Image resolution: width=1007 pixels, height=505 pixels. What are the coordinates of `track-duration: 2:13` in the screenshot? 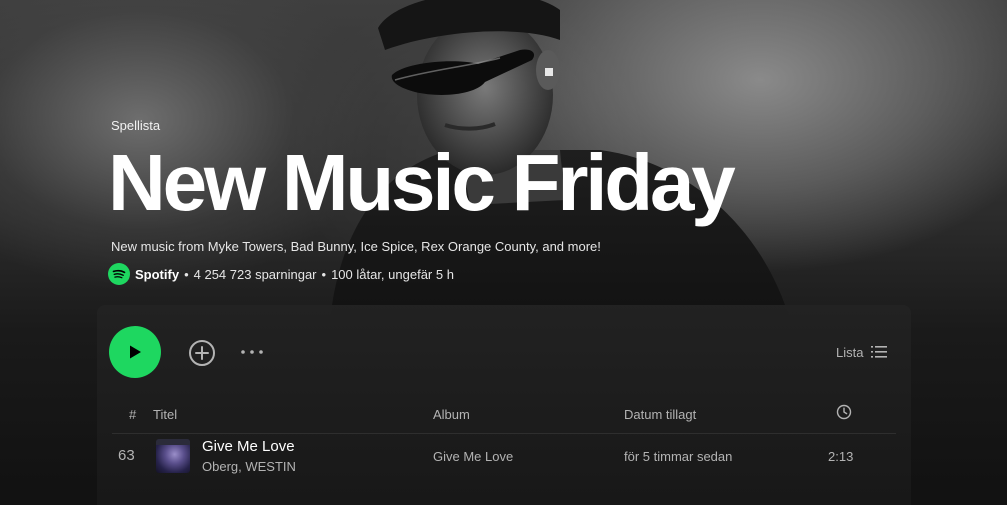 It's located at (841, 456).